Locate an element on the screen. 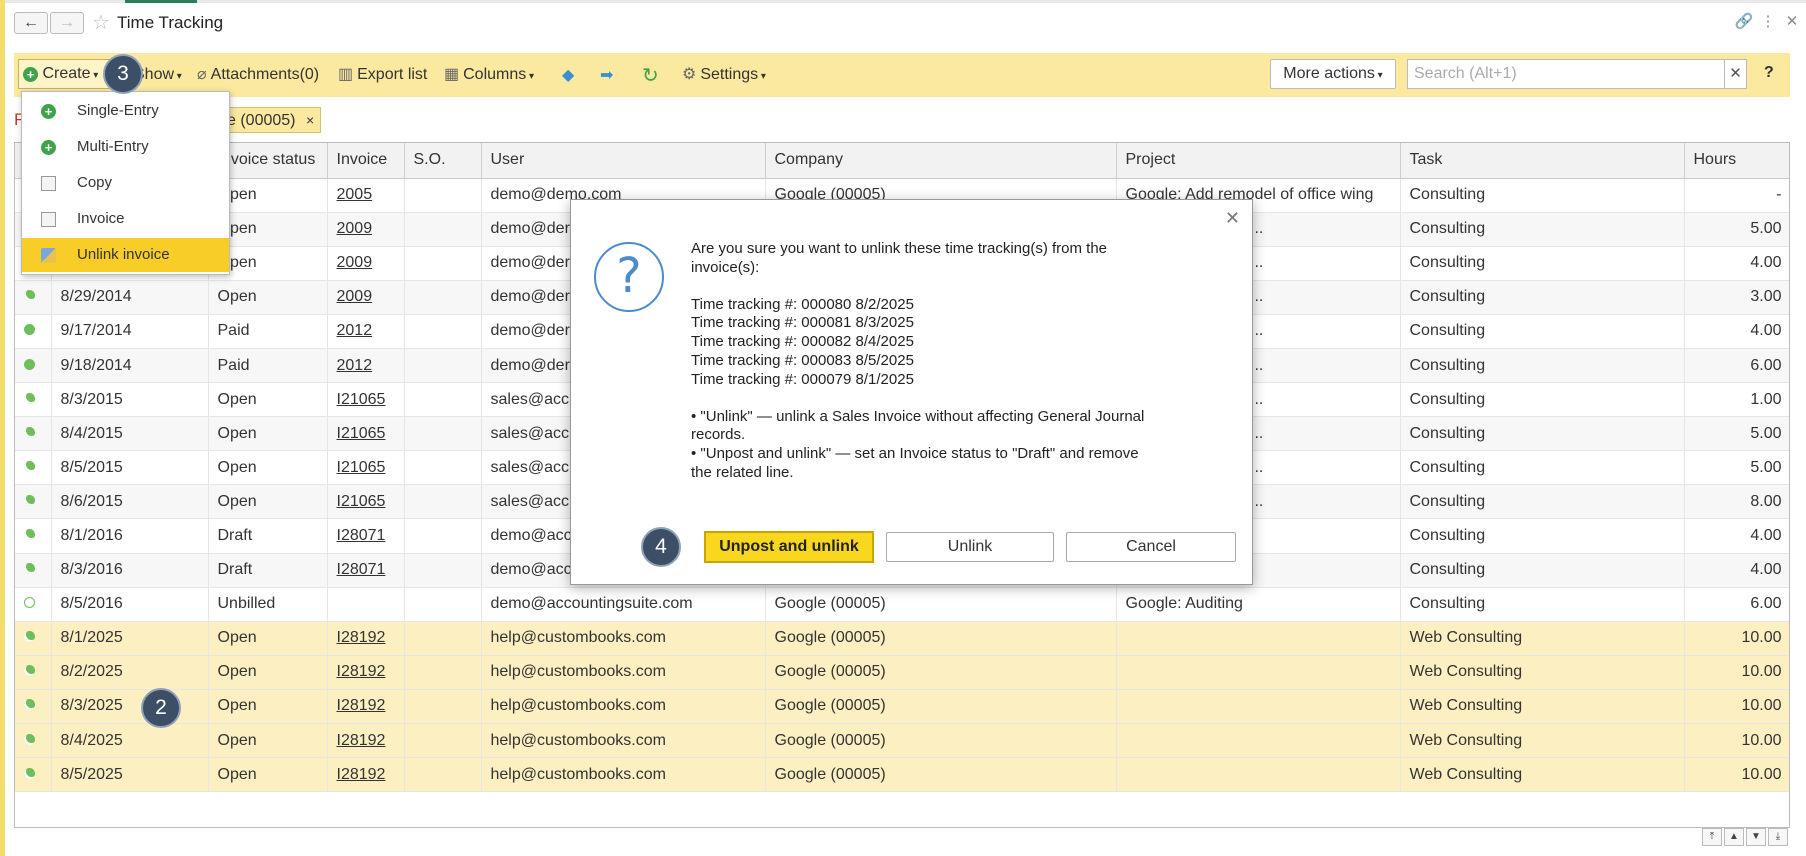 Image resolution: width=1806 pixels, height=856 pixels. column-header-task: Task is located at coordinates (1542, 161).